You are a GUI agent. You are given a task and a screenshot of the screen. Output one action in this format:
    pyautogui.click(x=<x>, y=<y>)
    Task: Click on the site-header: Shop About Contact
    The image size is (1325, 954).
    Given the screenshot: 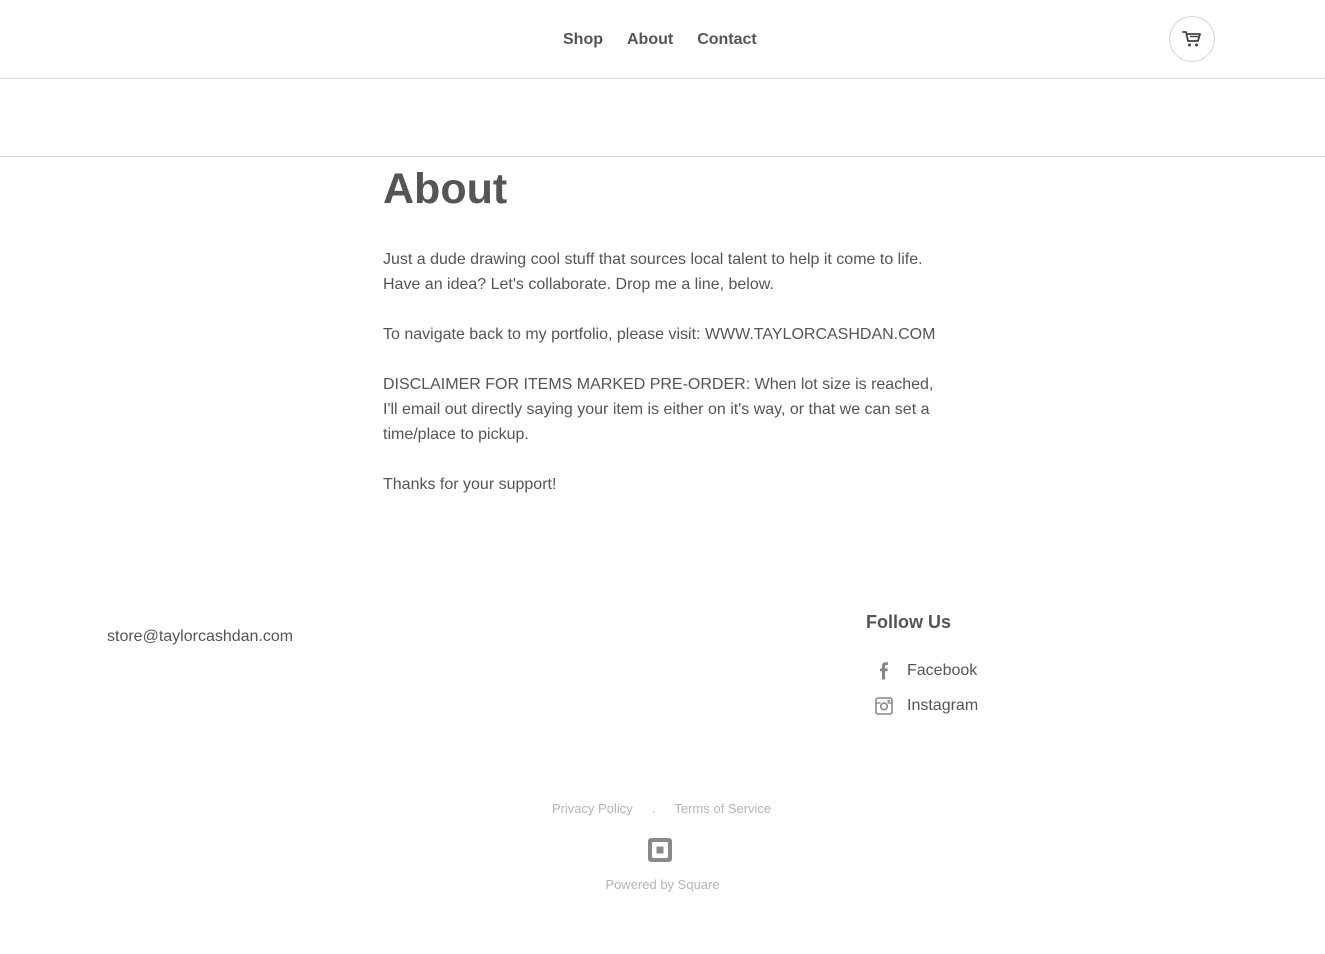 What is the action you would take?
    pyautogui.click(x=662, y=39)
    